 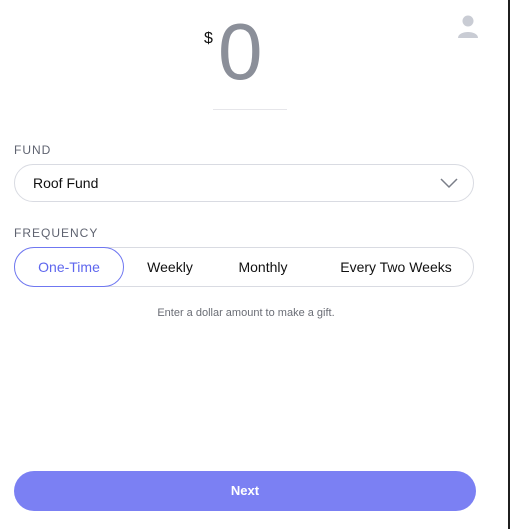 I want to click on fund-select: Roof Fund, so click(x=244, y=183).